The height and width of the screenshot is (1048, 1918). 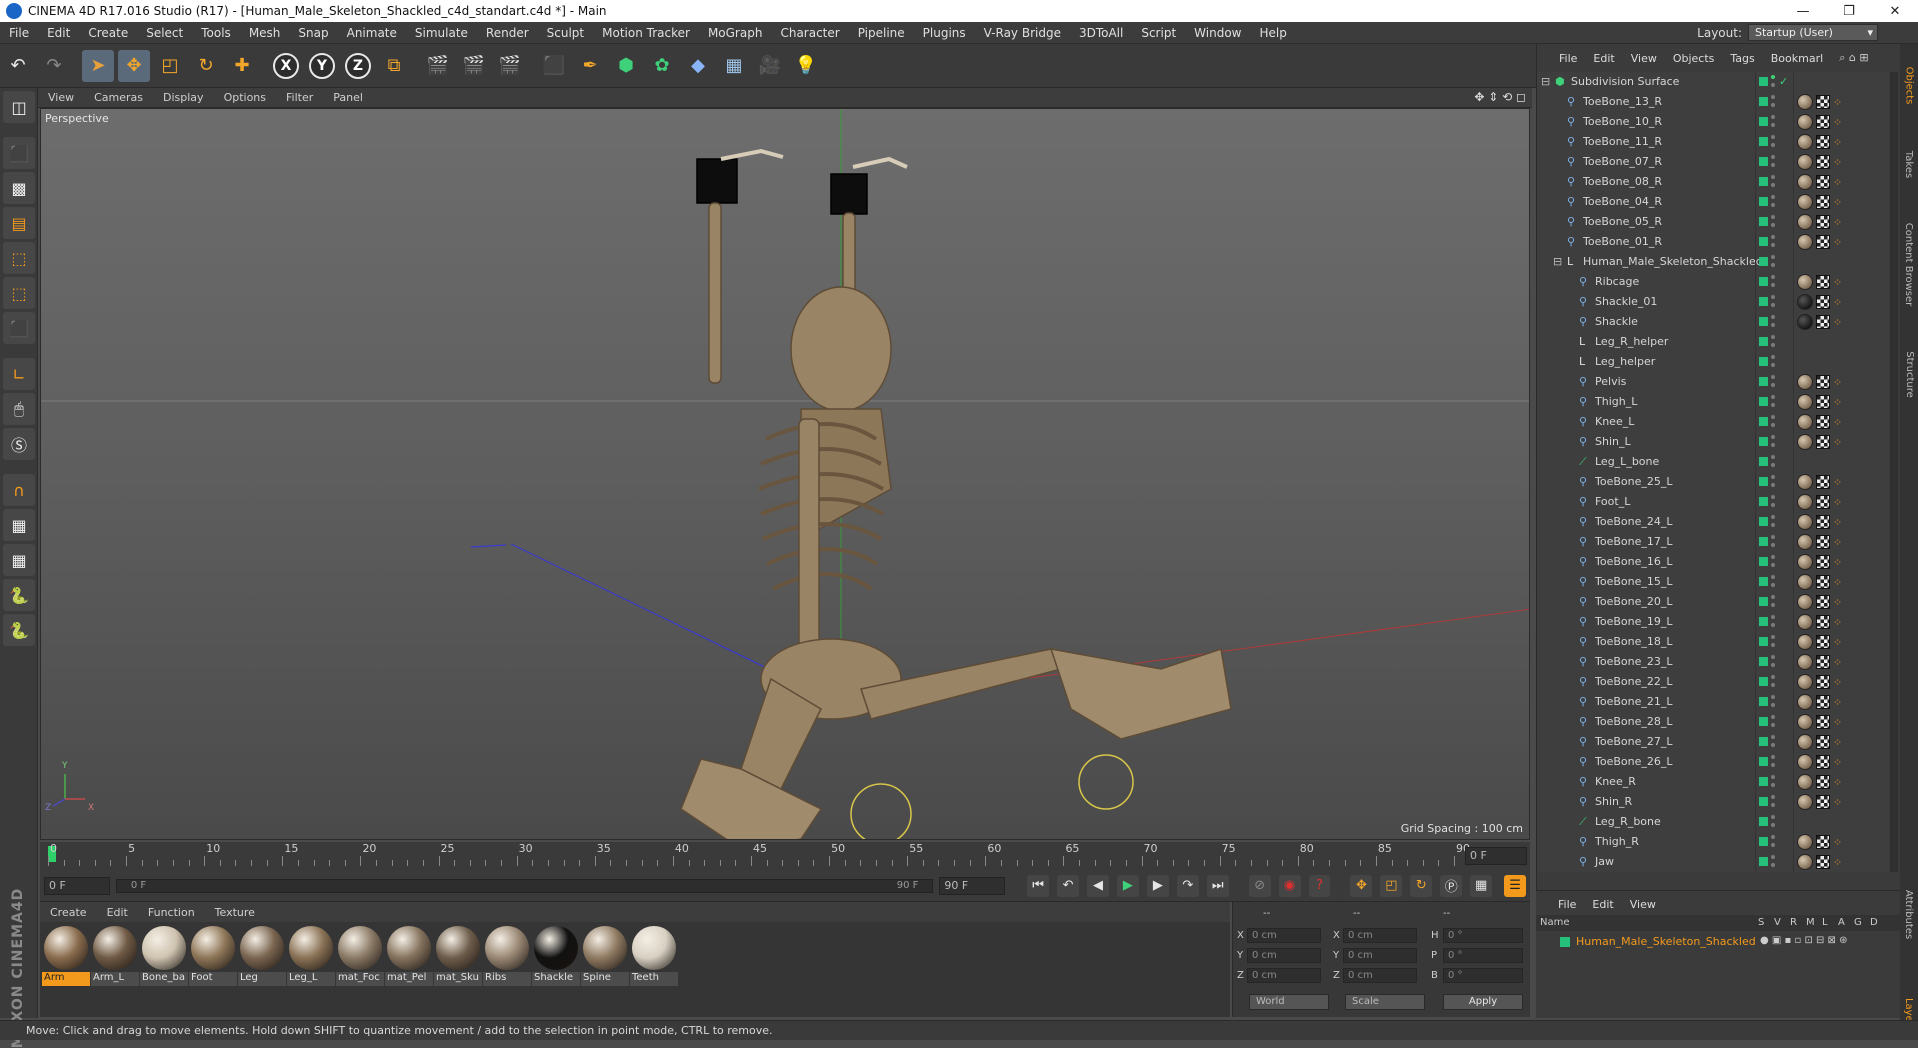 I want to click on layer-menu-view: View, so click(x=1643, y=904).